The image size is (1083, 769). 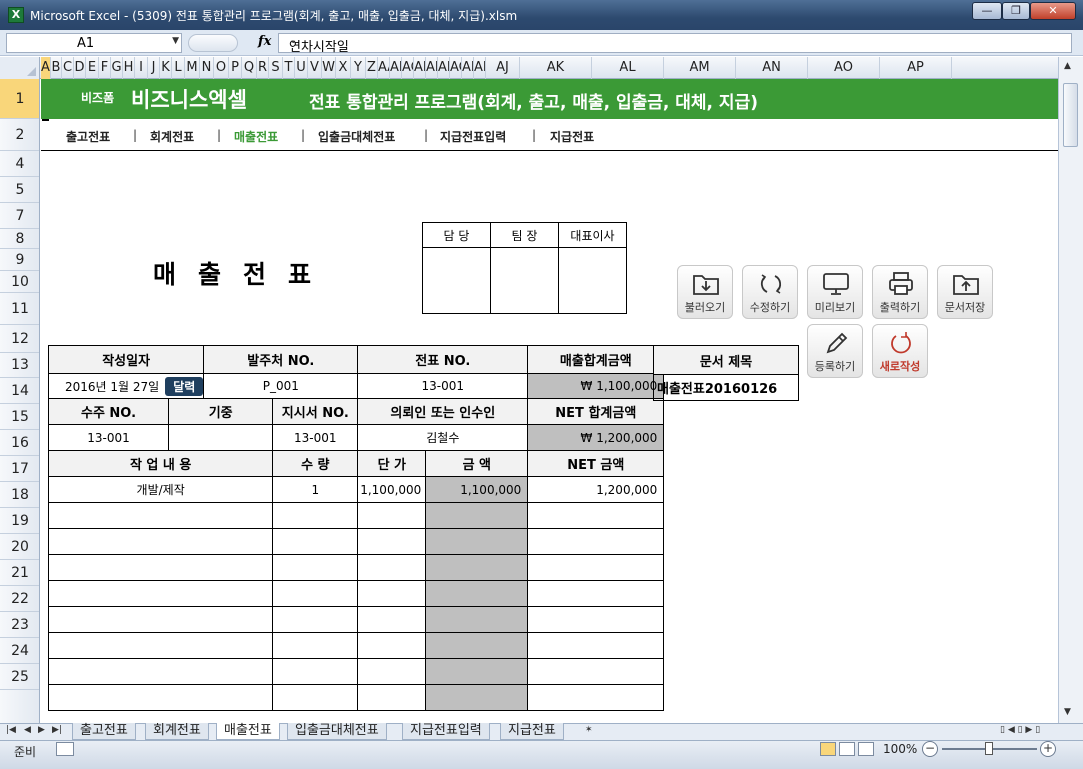 What do you see at coordinates (315, 489) in the screenshot?
I see `line-qty-cell: 1` at bounding box center [315, 489].